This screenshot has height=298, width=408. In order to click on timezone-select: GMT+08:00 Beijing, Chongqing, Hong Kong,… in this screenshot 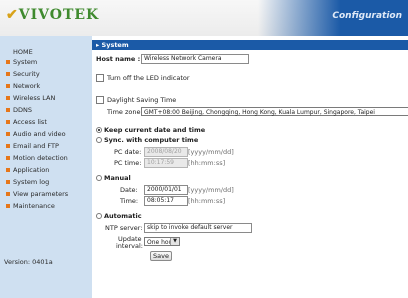, I will do `click(274, 111)`.